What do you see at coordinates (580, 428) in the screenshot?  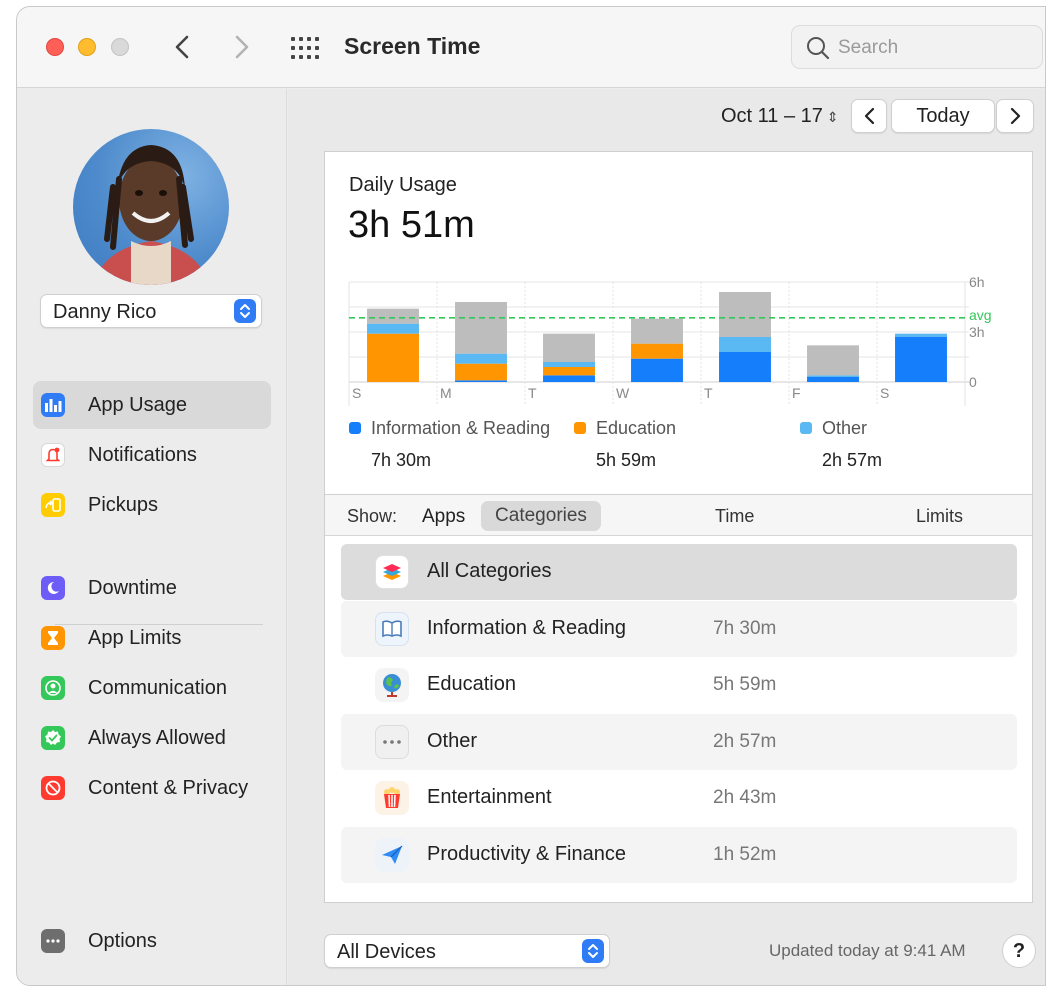 I see `legend-swatch` at bounding box center [580, 428].